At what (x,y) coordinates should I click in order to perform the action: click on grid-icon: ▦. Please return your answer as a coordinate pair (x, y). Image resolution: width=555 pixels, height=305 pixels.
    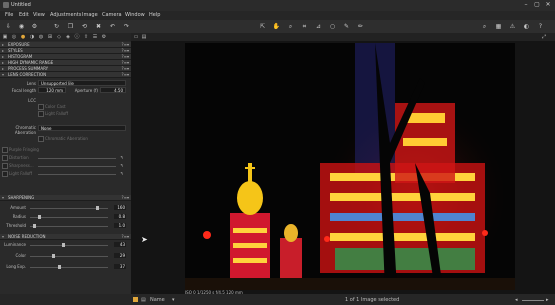
    Looking at the image, I should click on (498, 26).